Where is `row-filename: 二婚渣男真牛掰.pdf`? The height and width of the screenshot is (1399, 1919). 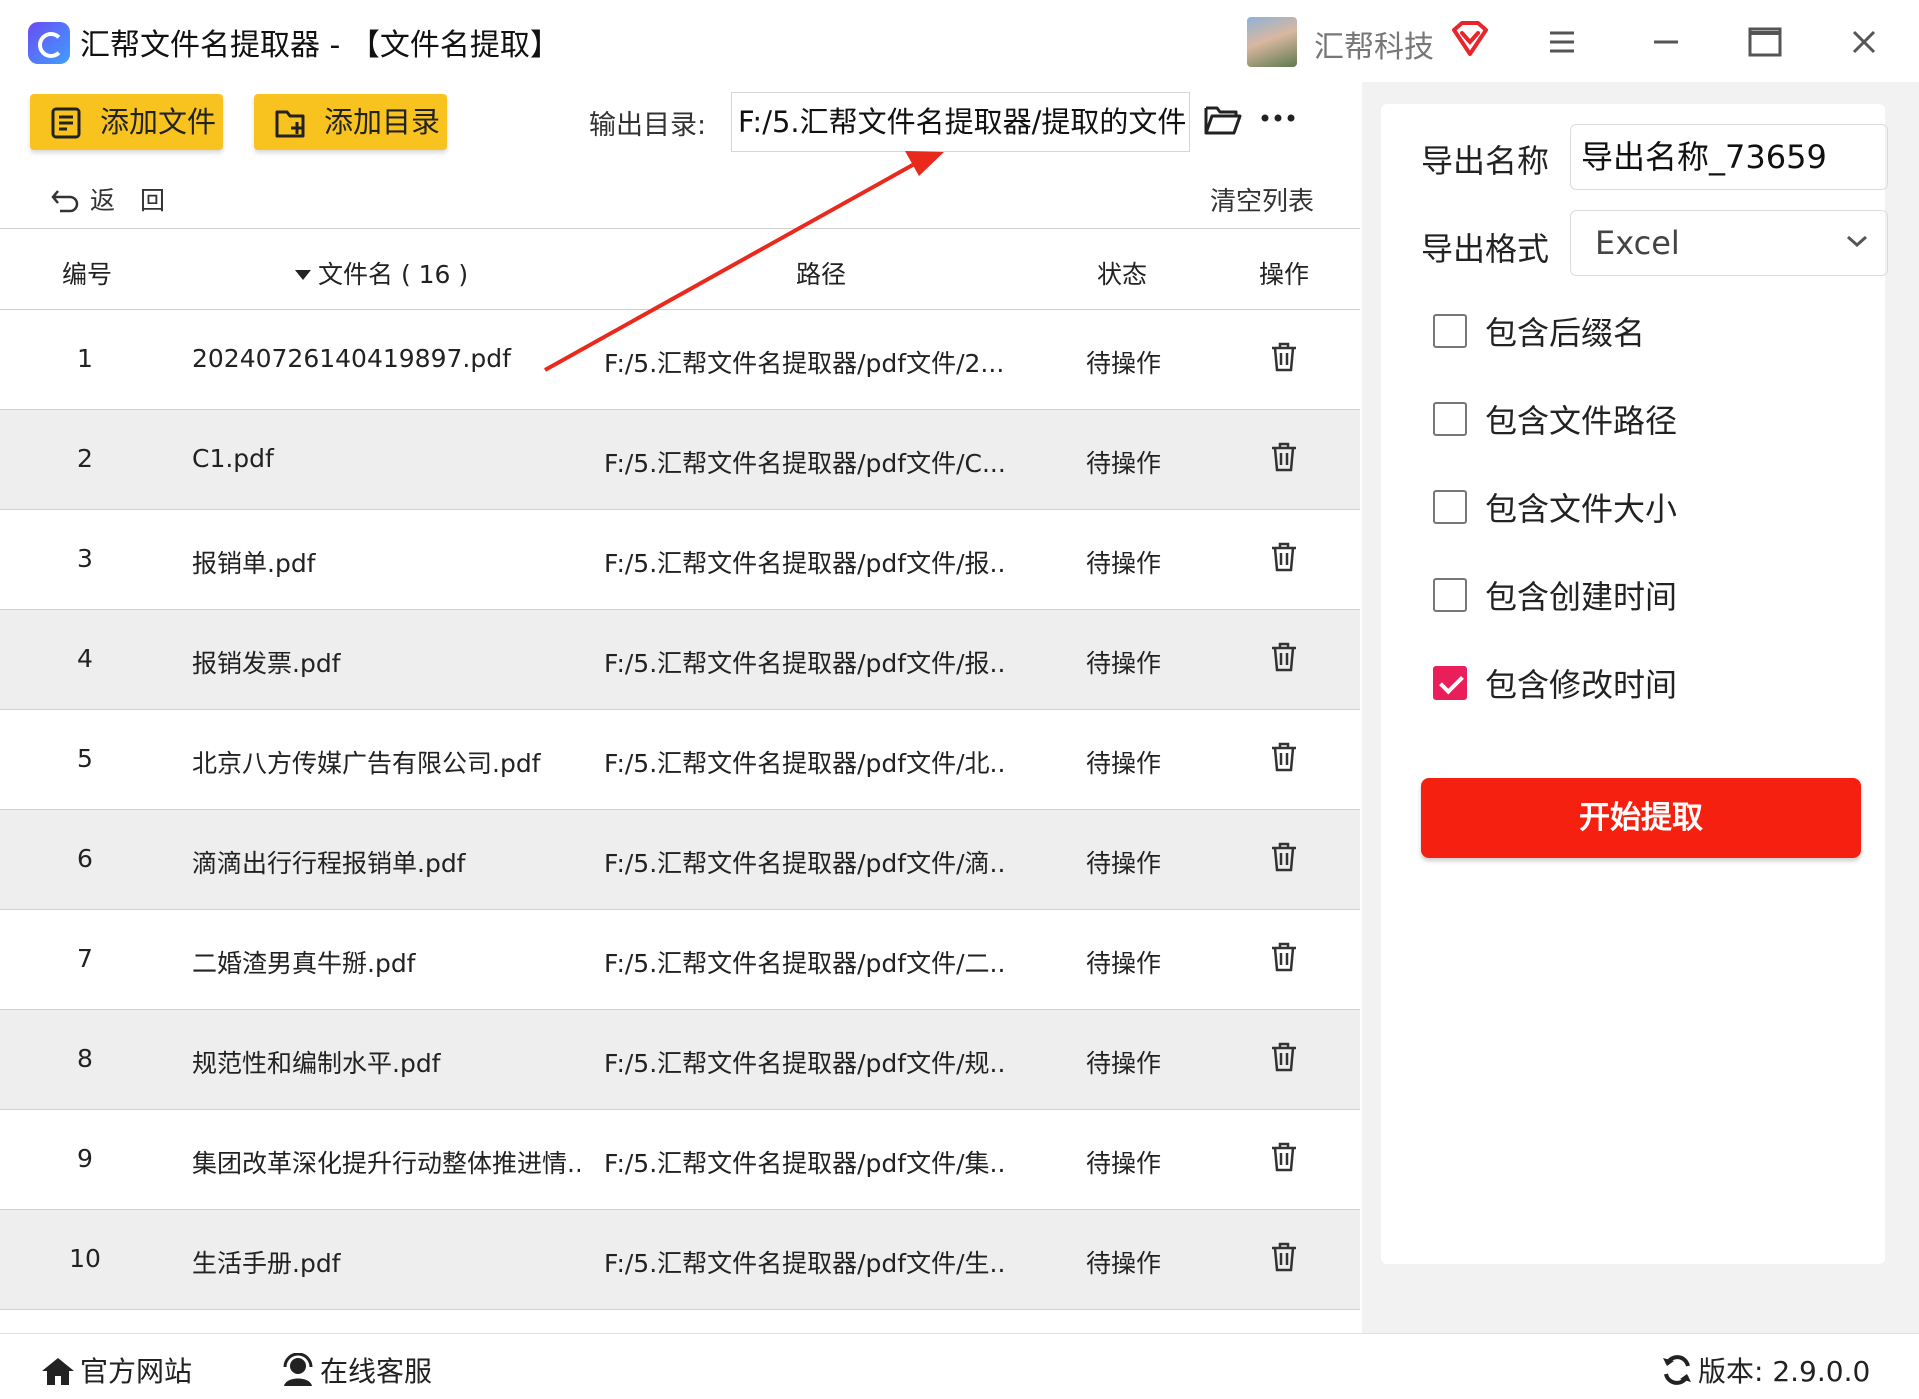
row-filename: 二婚渣男真牛掰.pdf is located at coordinates (304, 963).